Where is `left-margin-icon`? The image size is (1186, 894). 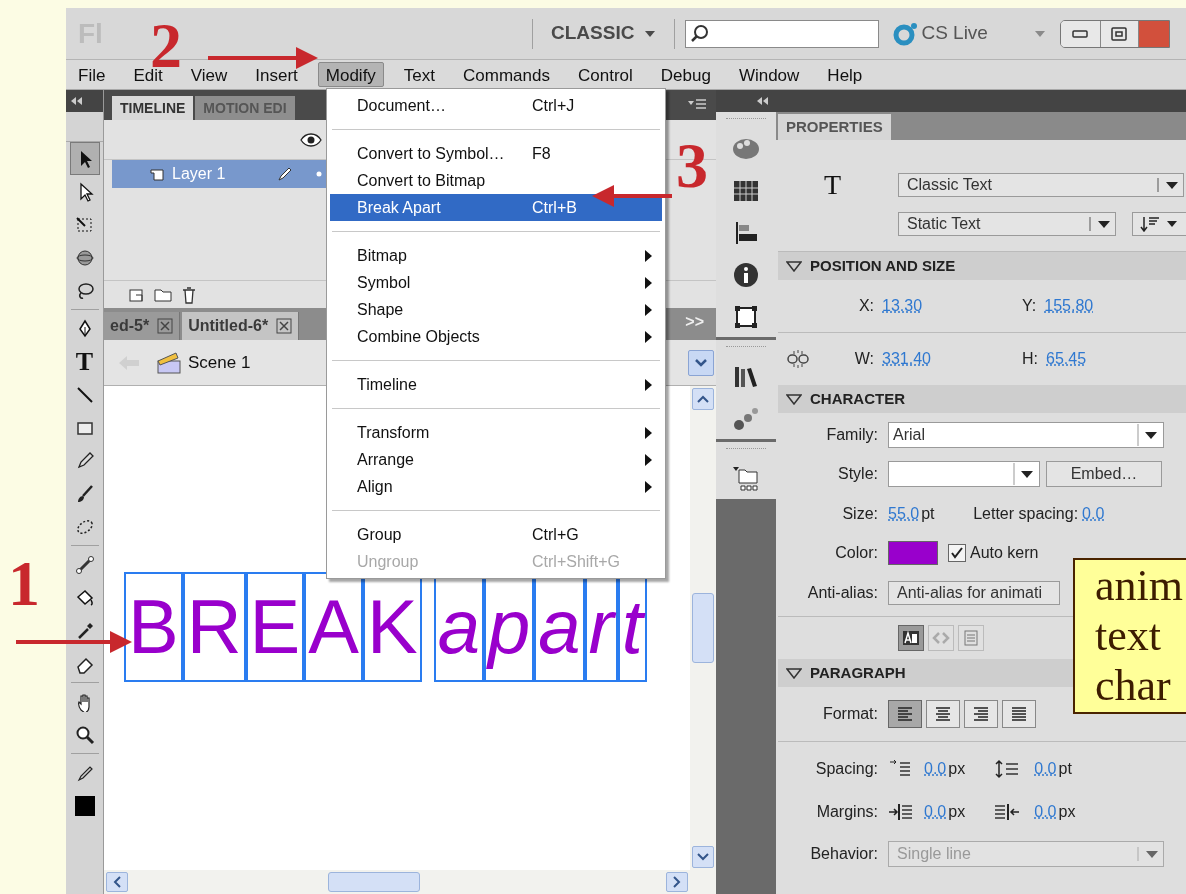 left-margin-icon is located at coordinates (901, 812).